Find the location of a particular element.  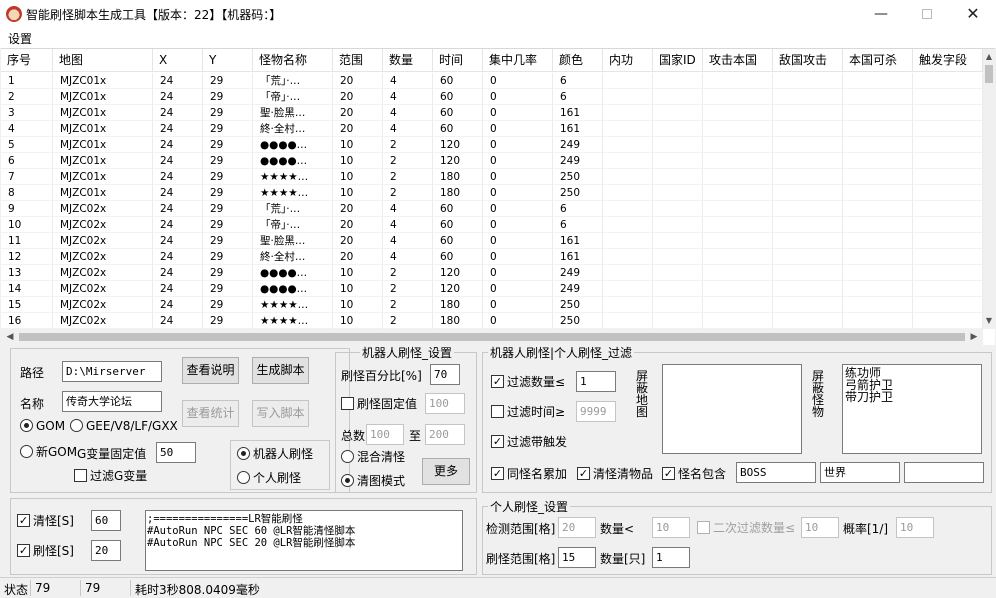

column-header: 本国可杀 is located at coordinates (878, 60).